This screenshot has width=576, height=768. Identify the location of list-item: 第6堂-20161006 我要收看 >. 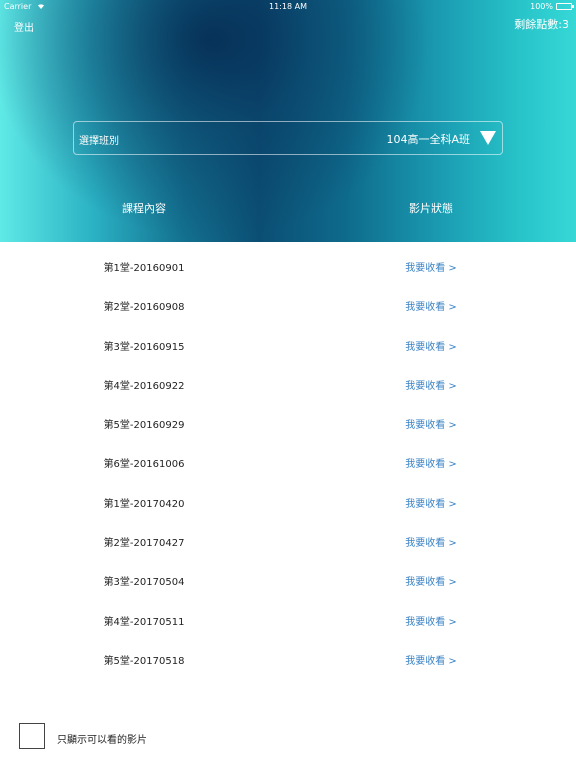
(288, 460).